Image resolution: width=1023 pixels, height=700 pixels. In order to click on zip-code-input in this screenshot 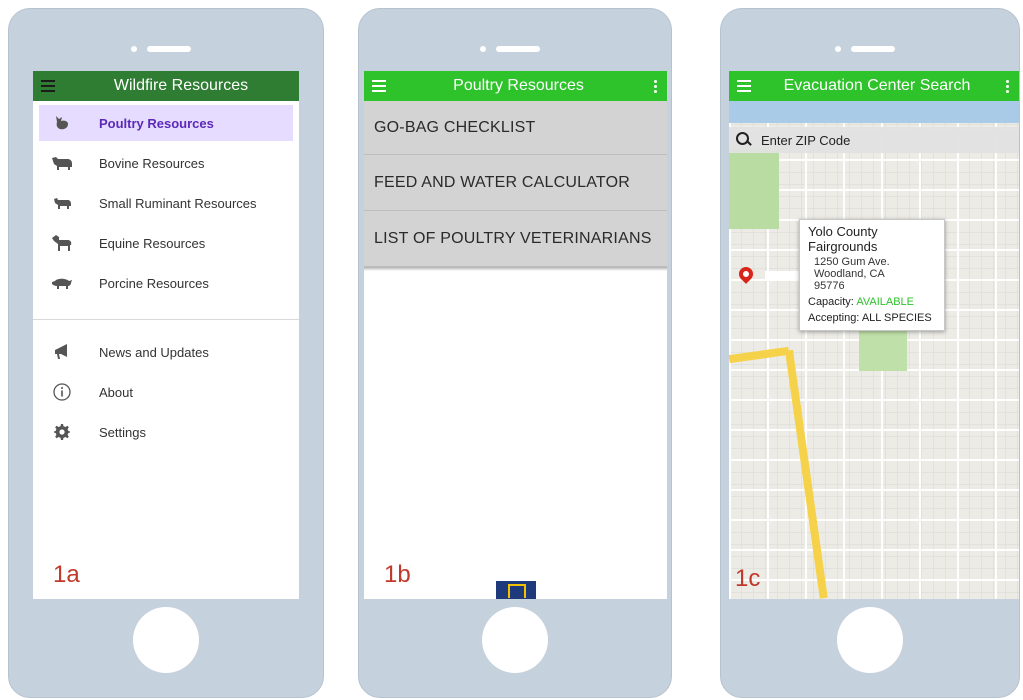, I will do `click(861, 140)`.